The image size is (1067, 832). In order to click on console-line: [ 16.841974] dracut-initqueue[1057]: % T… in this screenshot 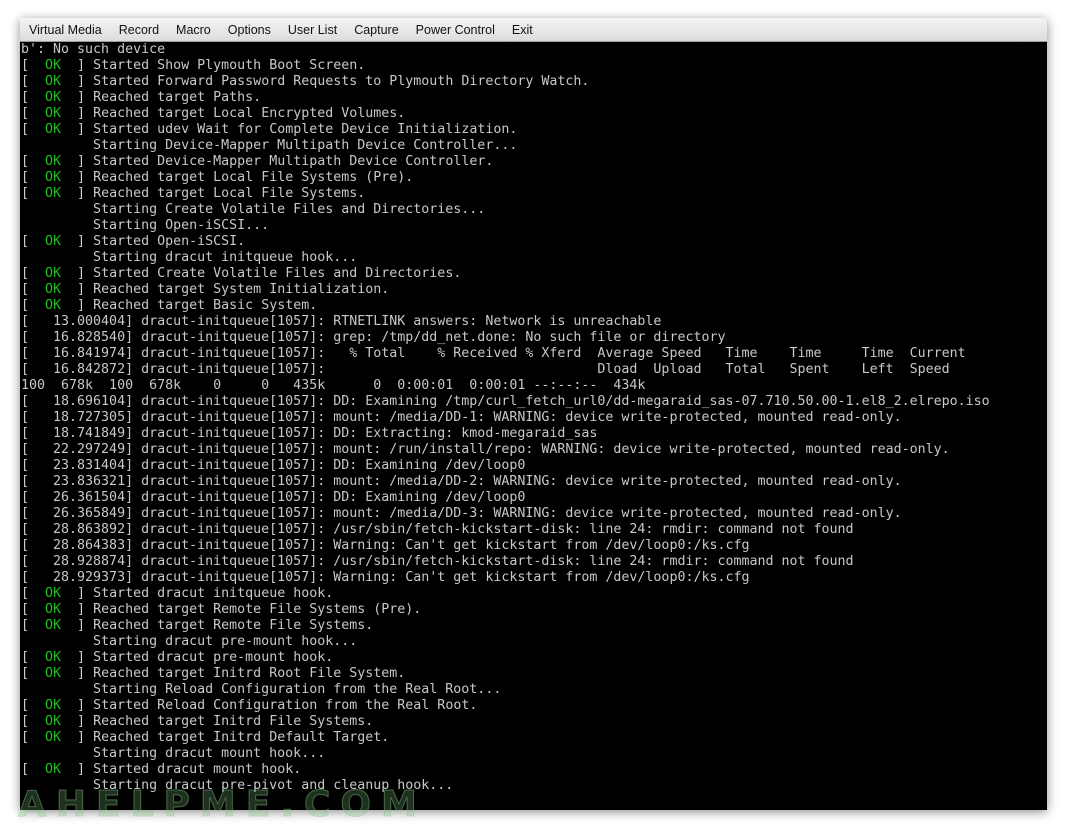, I will do `click(534, 354)`.